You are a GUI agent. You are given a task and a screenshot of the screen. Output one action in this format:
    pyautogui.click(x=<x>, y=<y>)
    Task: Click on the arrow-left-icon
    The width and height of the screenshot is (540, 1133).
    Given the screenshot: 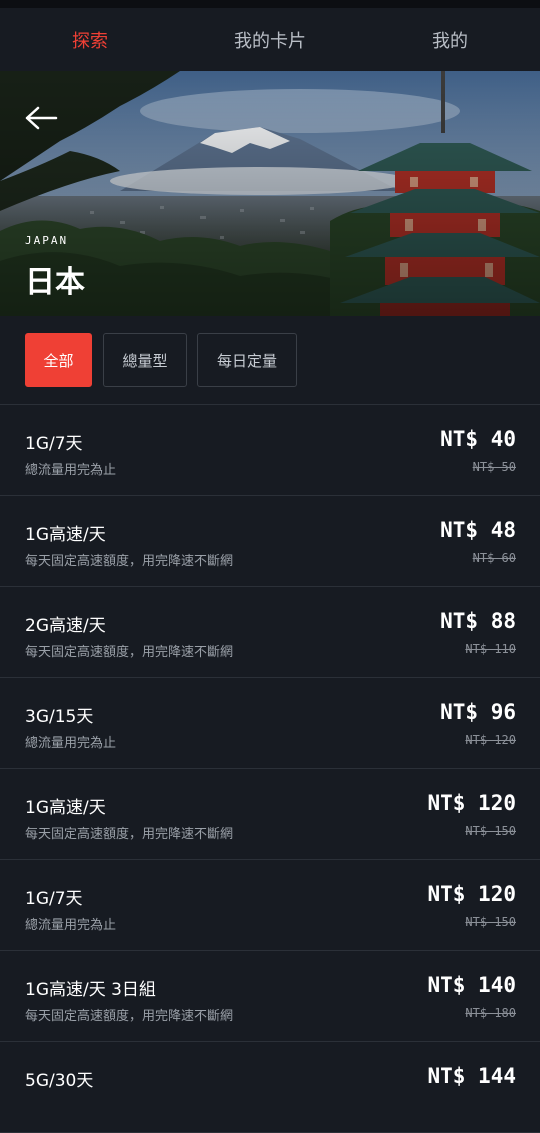 What is the action you would take?
    pyautogui.click(x=42, y=118)
    